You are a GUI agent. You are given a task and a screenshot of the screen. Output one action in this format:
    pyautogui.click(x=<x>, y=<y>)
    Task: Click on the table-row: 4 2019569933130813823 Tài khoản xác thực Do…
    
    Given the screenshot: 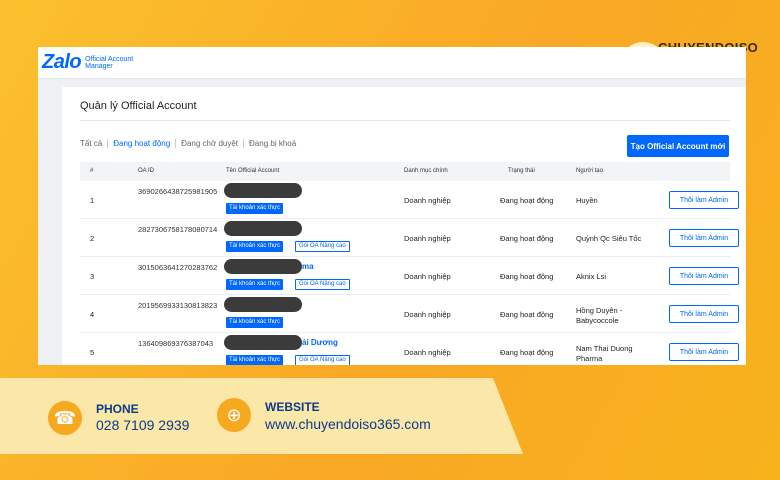 What is the action you would take?
    pyautogui.click(x=409, y=314)
    